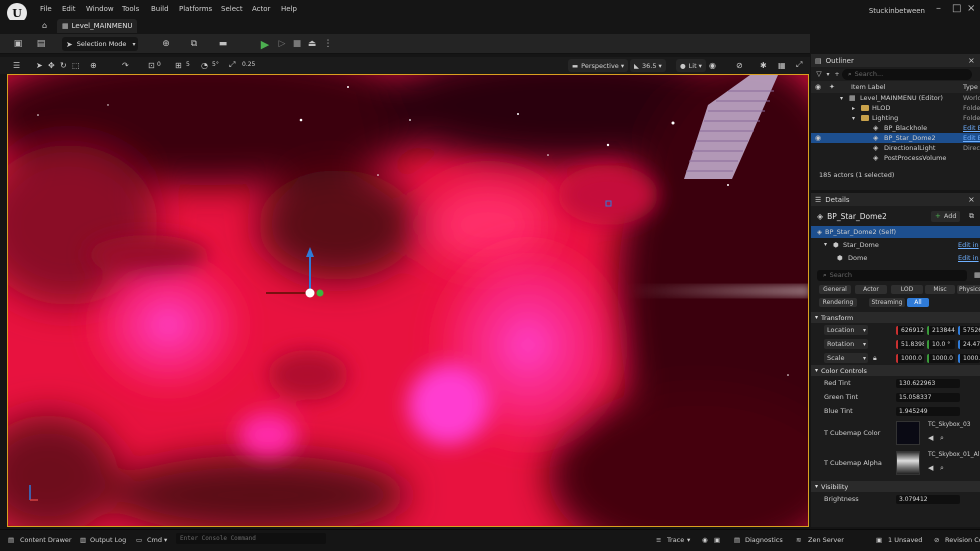  Describe the element at coordinates (835, 289) in the screenshot. I see `filter-tab-general: General` at that location.